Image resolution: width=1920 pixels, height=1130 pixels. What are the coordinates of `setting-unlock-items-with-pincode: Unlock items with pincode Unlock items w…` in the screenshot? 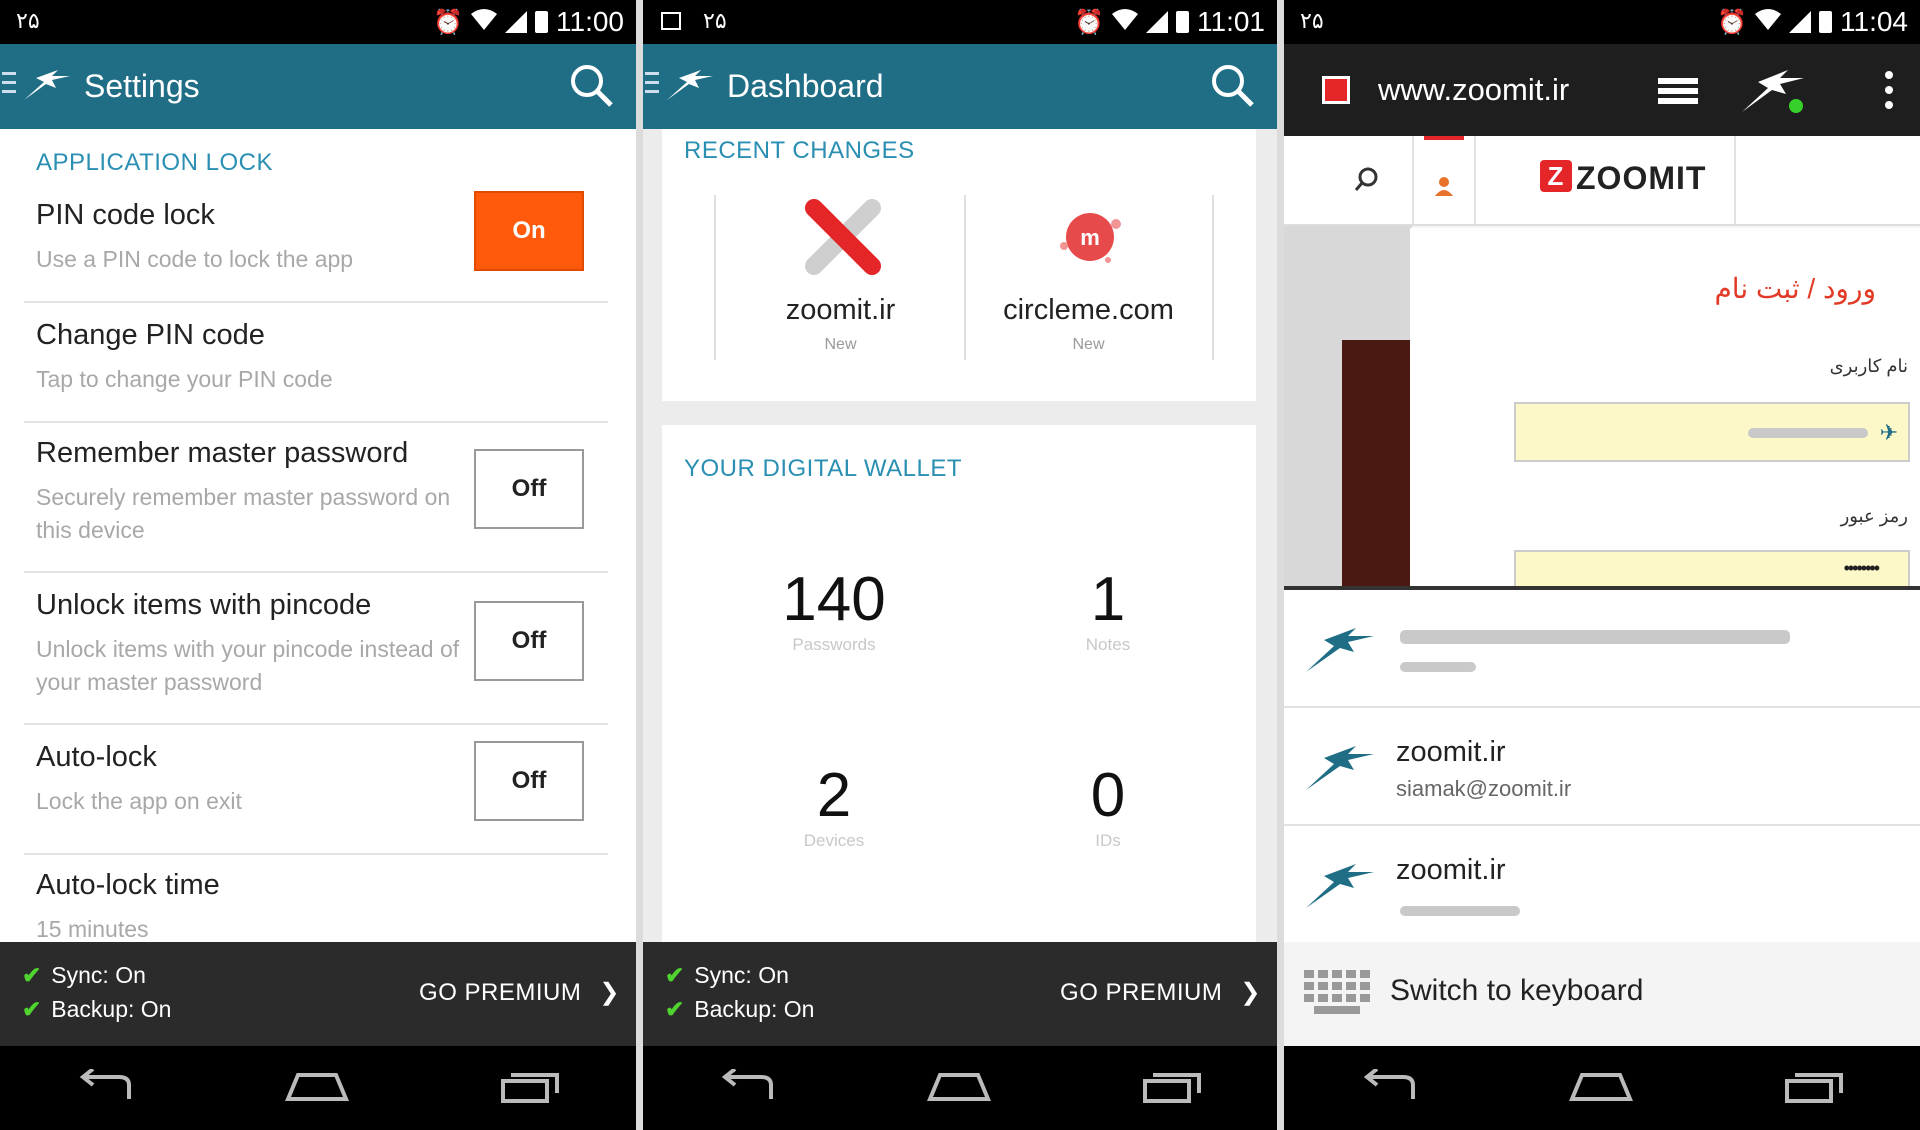 It's located at (316, 657).